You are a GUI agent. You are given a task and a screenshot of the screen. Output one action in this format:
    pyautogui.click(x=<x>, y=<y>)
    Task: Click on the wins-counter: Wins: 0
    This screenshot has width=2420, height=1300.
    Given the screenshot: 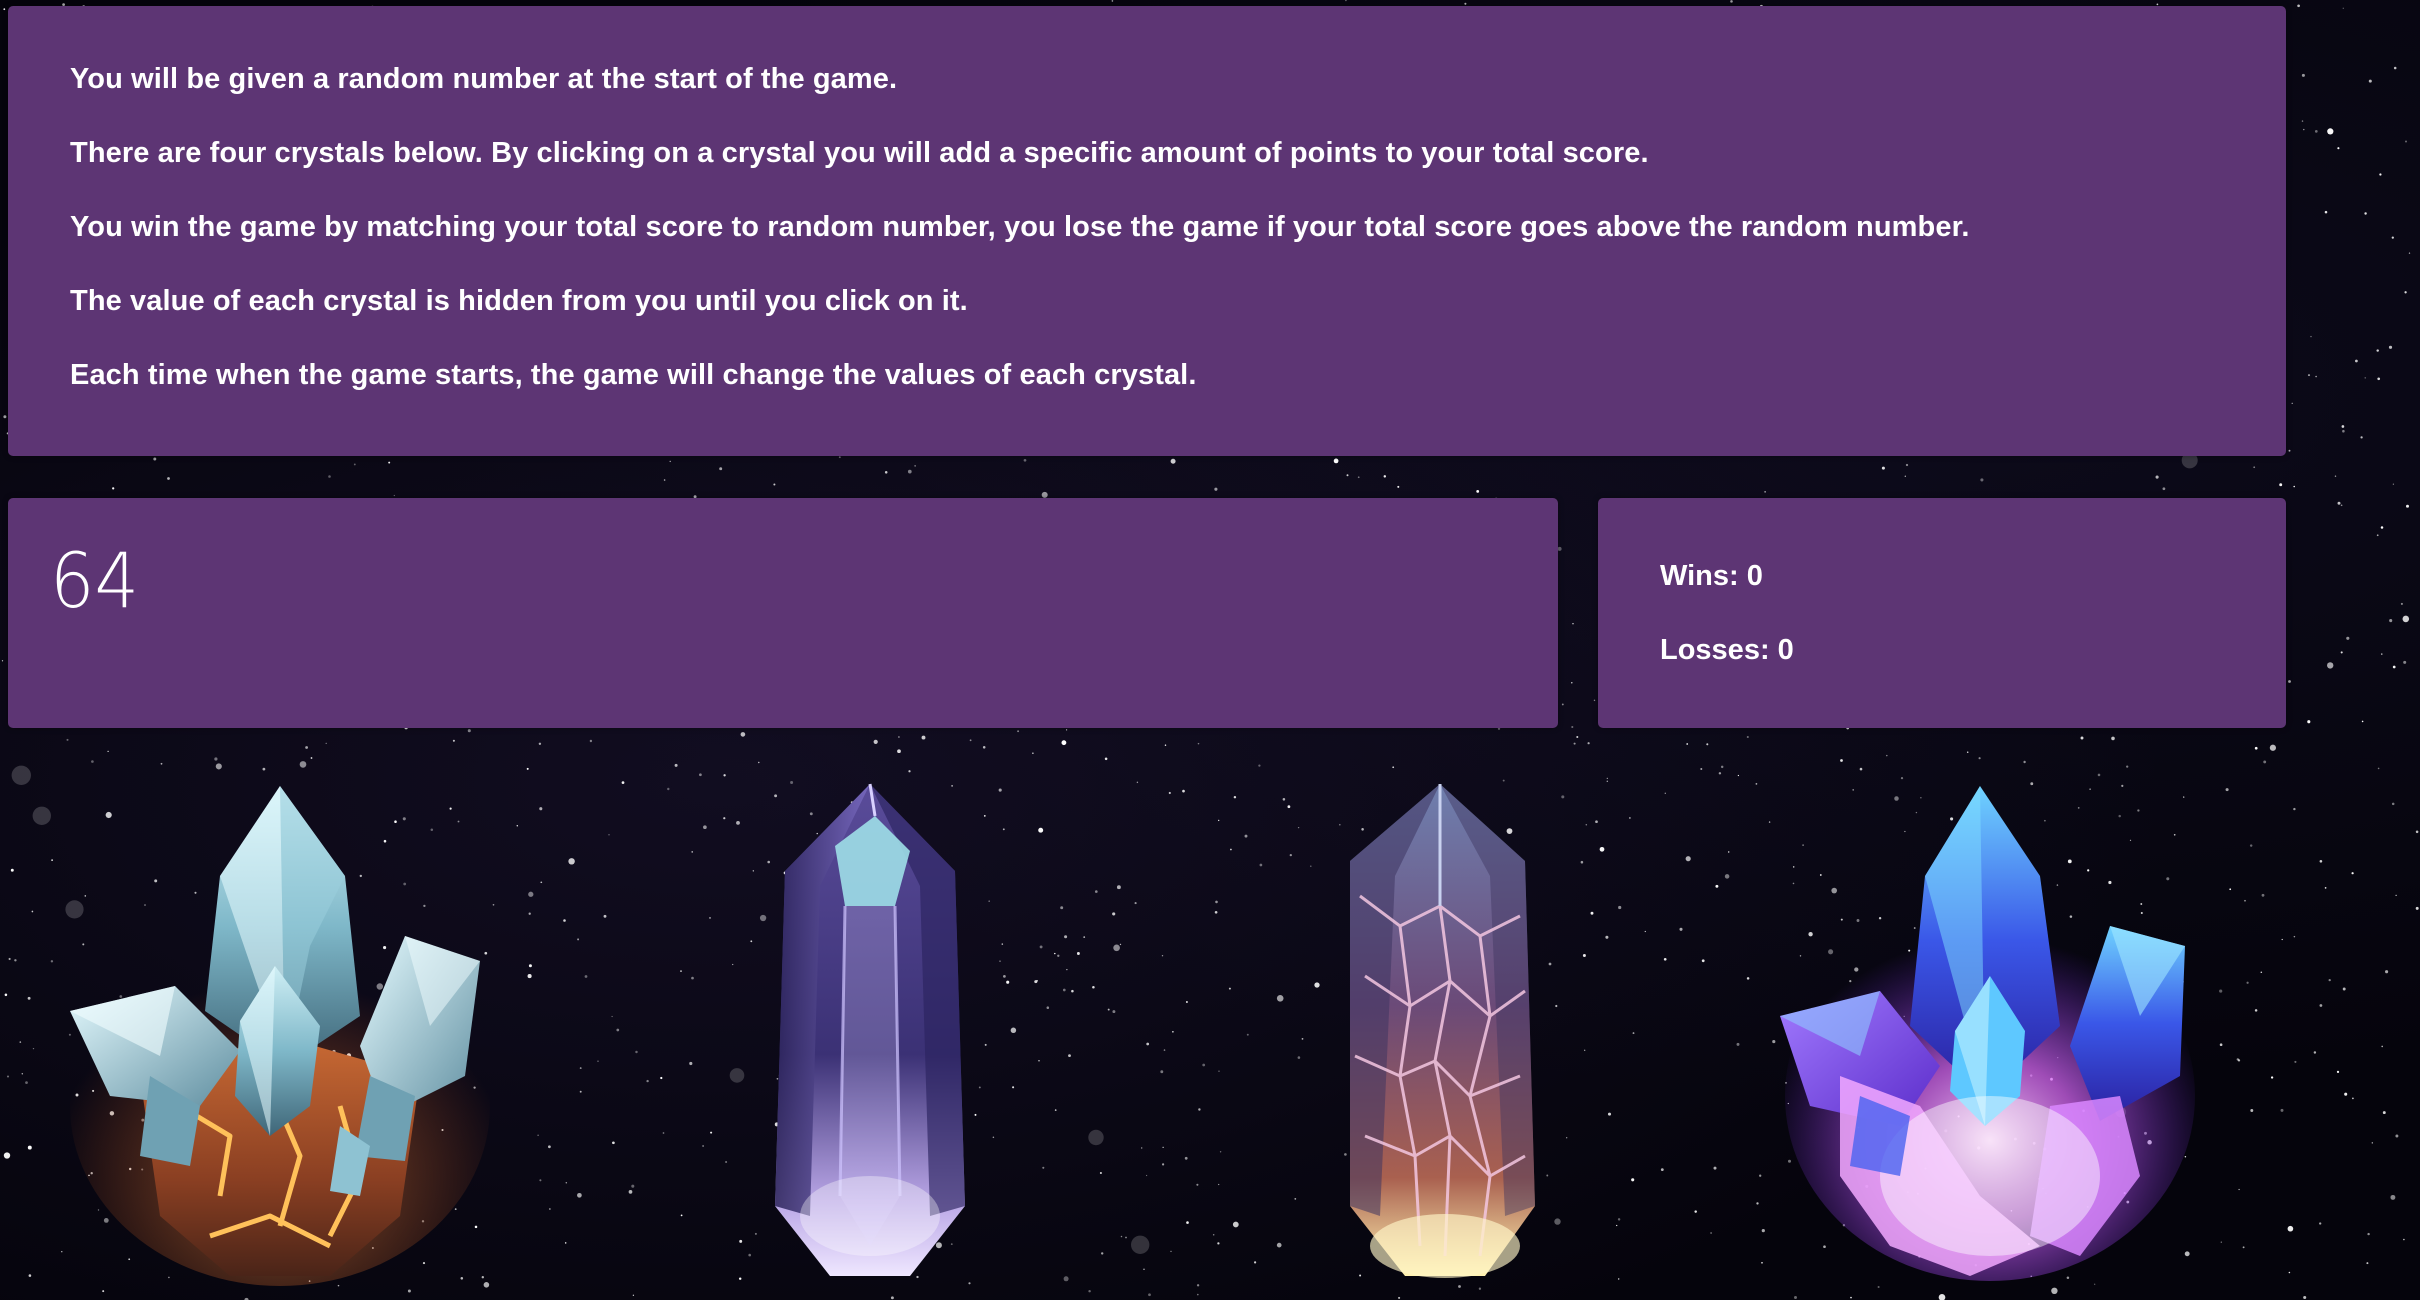 What is the action you would take?
    pyautogui.click(x=1711, y=576)
    